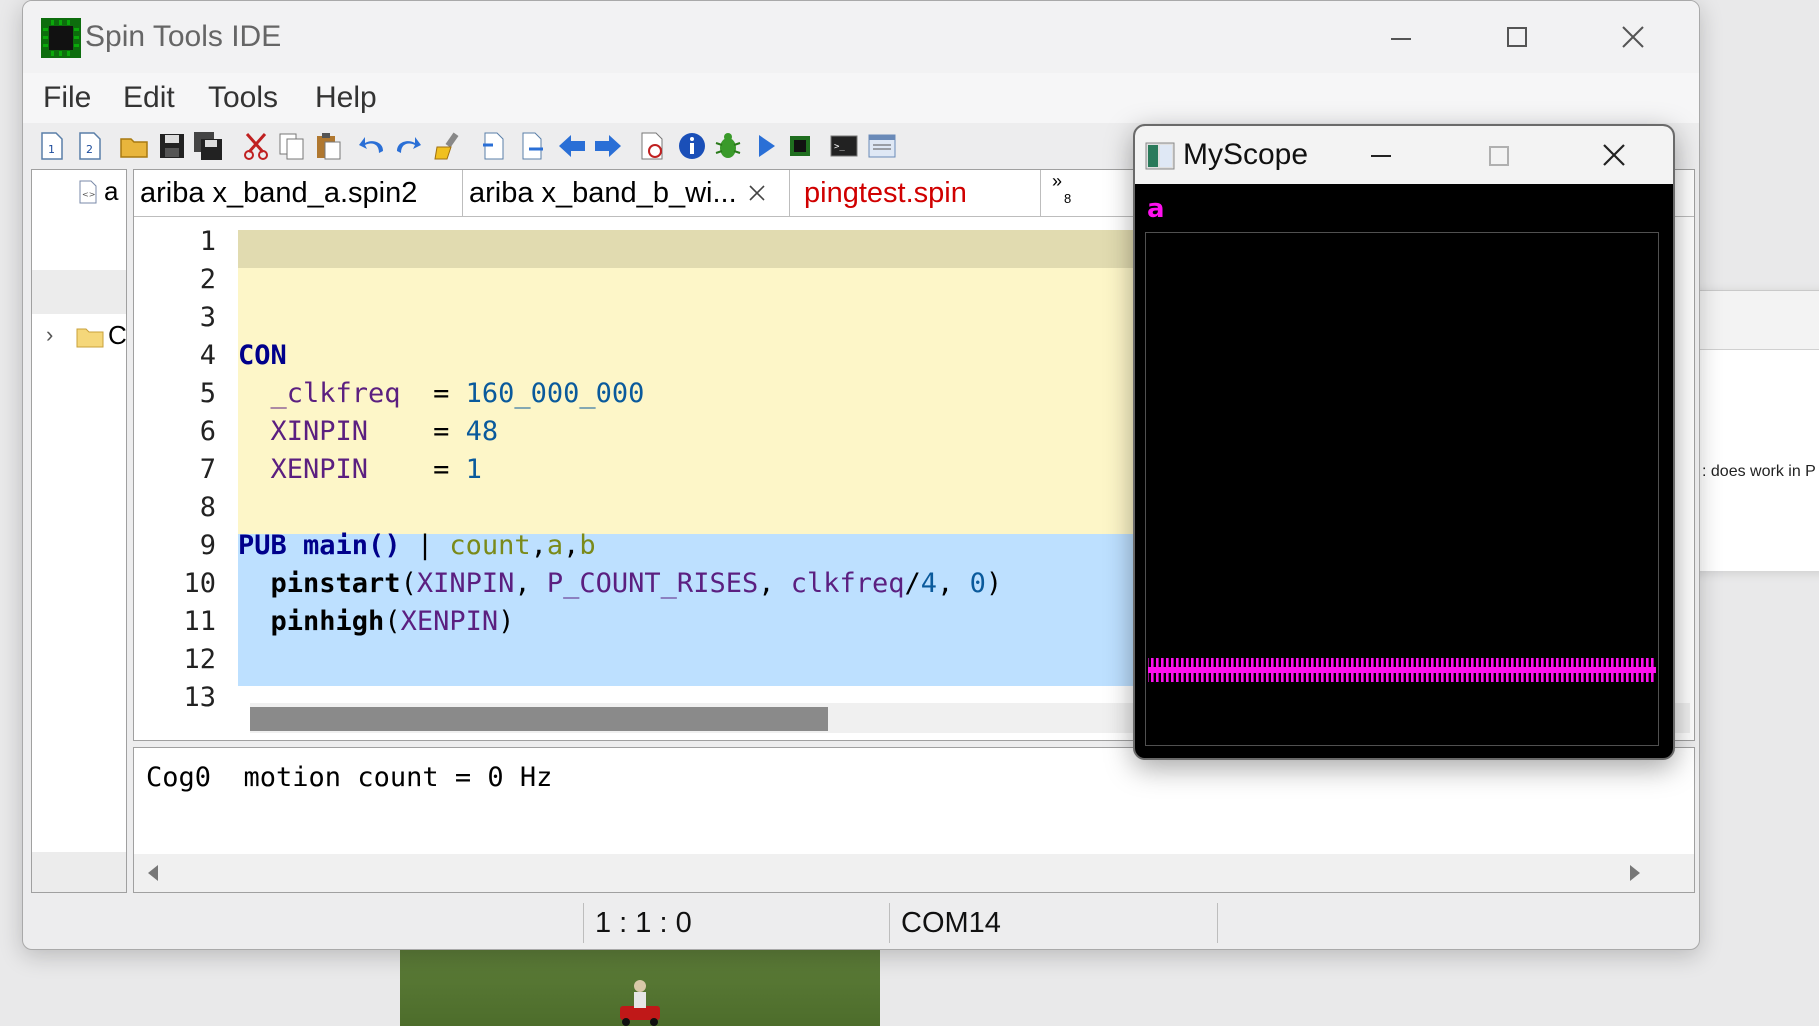 The image size is (1819, 1026). What do you see at coordinates (207, 279) in the screenshot?
I see `line-number: 2` at bounding box center [207, 279].